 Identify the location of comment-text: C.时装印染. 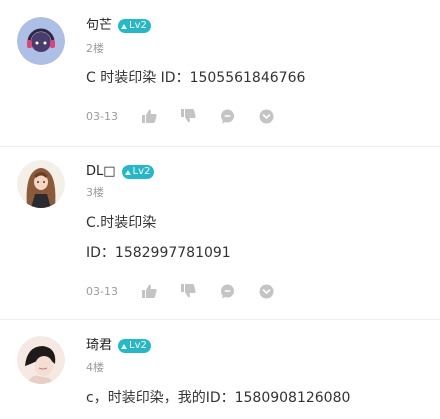
(121, 223).